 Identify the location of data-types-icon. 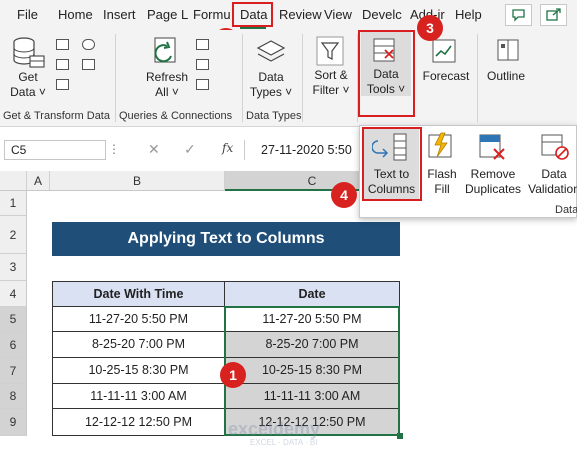
(271, 51).